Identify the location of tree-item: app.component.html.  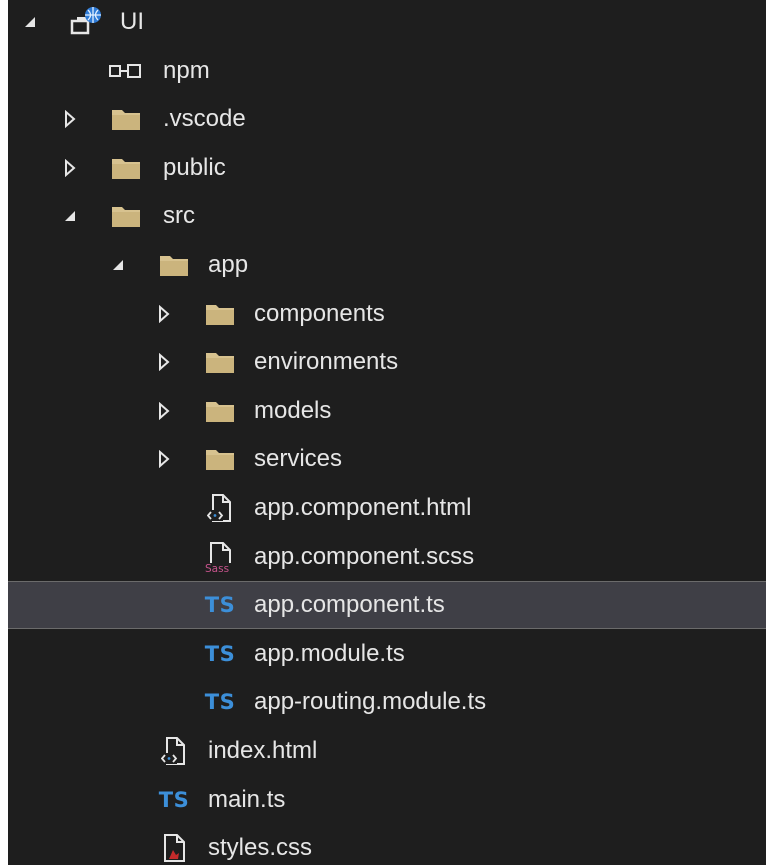
(387, 508).